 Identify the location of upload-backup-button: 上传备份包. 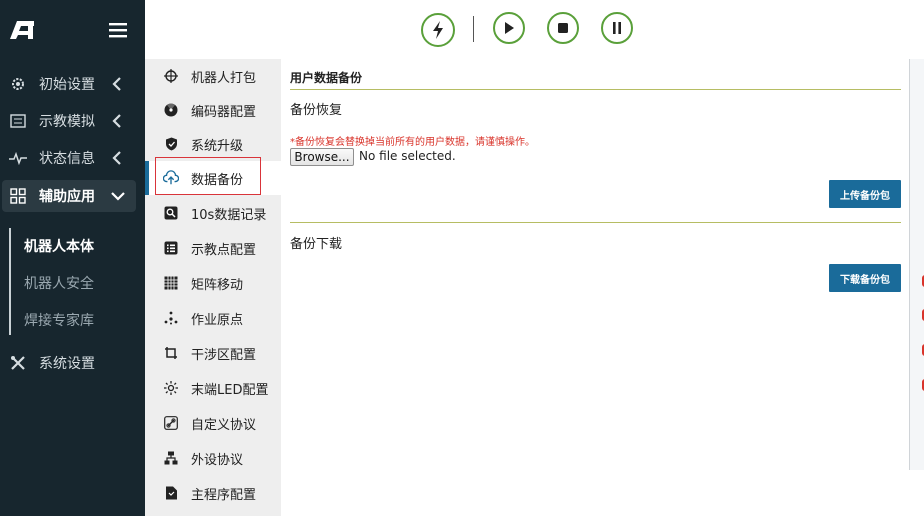
(865, 194).